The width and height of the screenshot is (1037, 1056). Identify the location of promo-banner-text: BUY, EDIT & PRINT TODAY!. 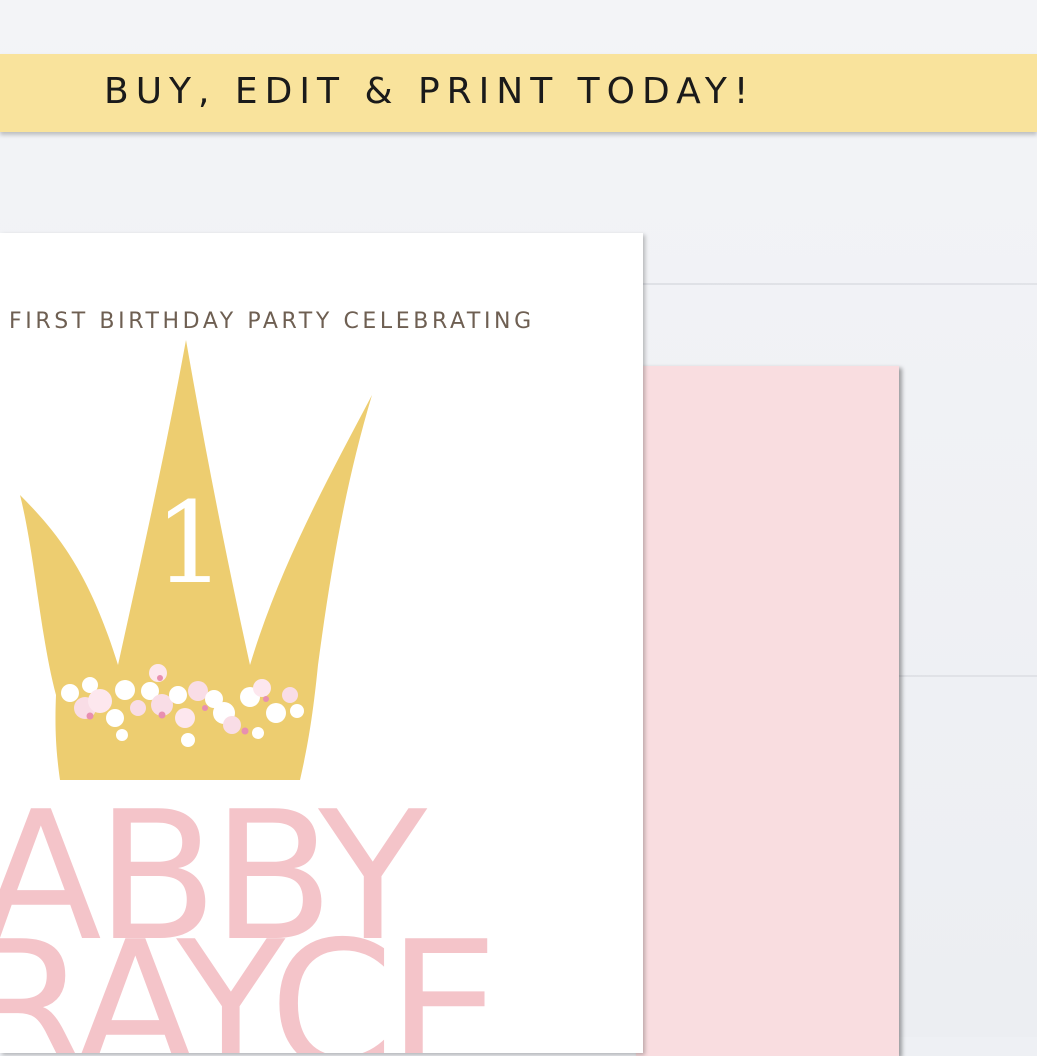
(430, 91).